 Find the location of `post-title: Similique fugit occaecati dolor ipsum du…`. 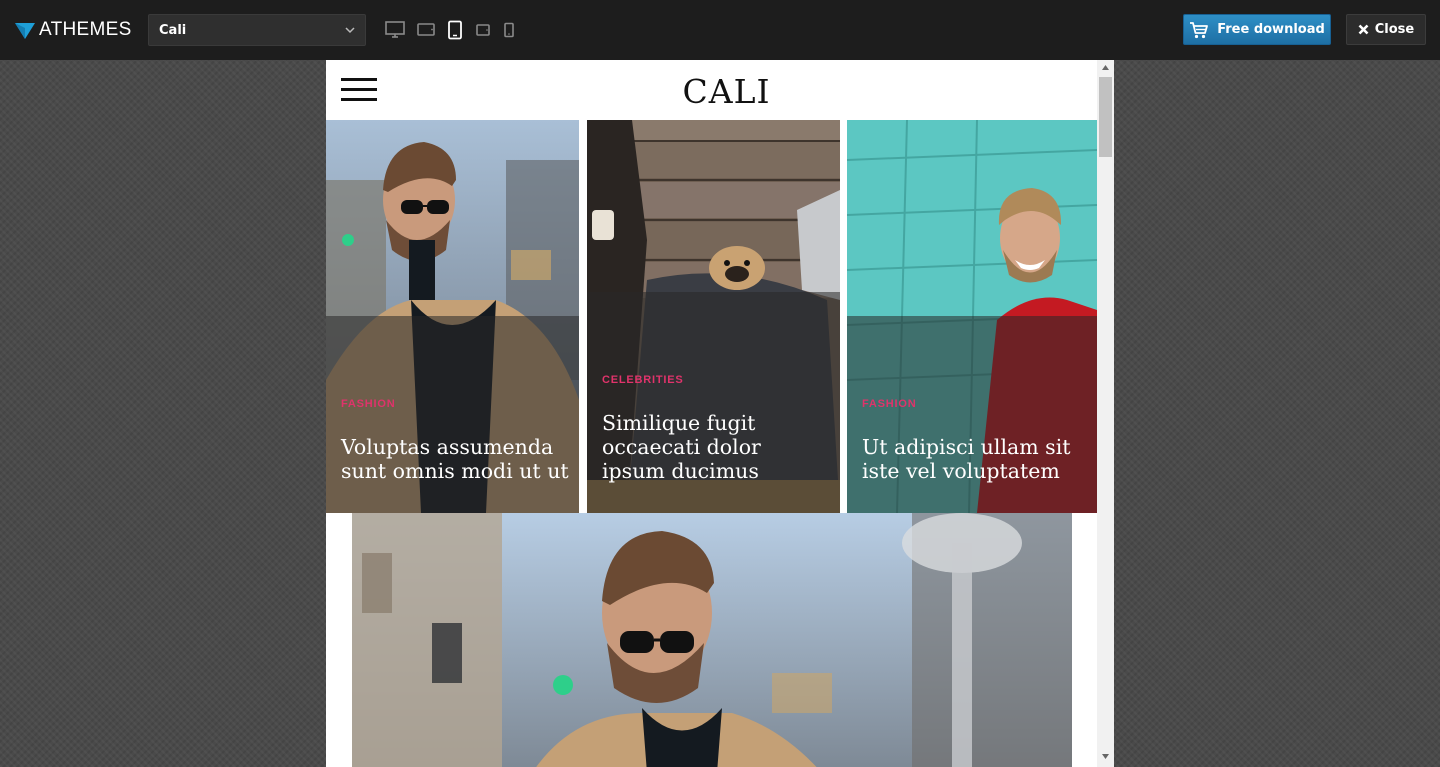

post-title: Similique fugit occaecati dolor ipsum du… is located at coordinates (716, 447).